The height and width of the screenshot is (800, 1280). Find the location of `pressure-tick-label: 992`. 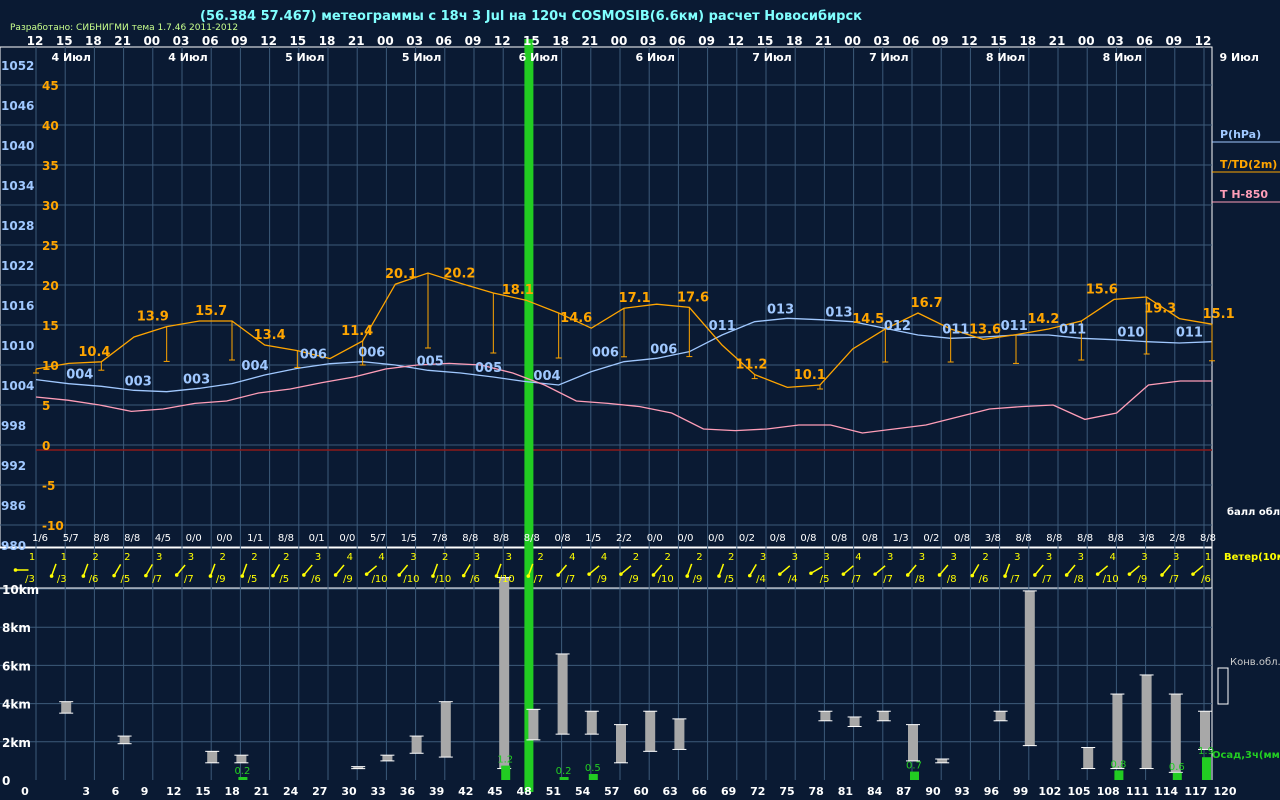

pressure-tick-label: 992 is located at coordinates (13, 466).